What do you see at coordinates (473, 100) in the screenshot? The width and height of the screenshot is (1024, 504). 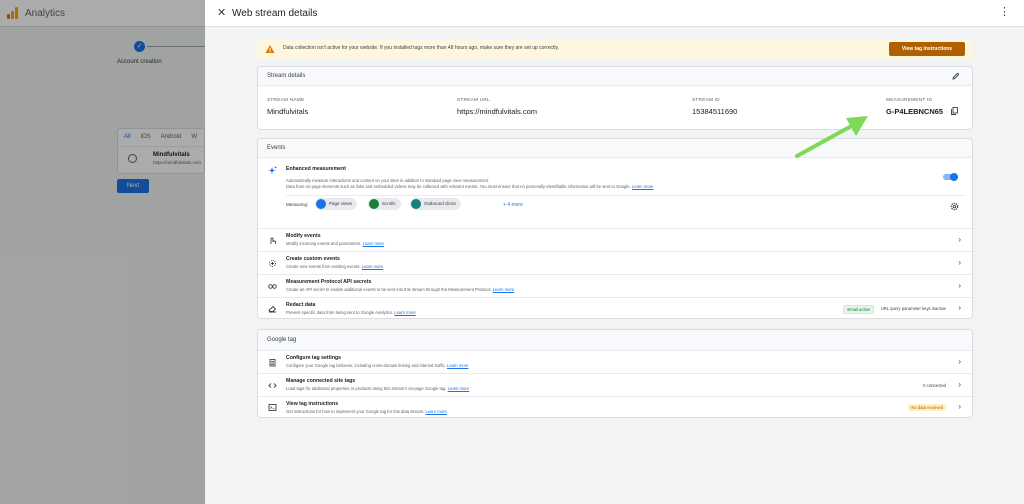 I see `field-label: STREAM URL` at bounding box center [473, 100].